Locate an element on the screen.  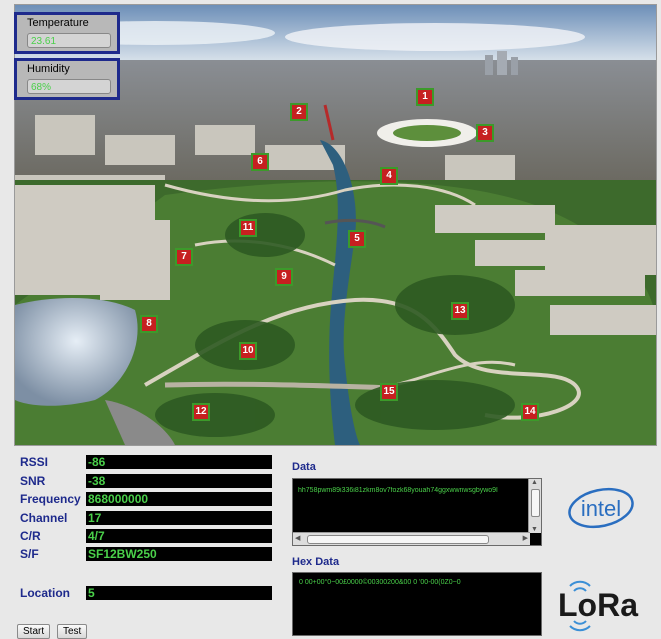
map-marker-14: 14 is located at coordinates (530, 412).